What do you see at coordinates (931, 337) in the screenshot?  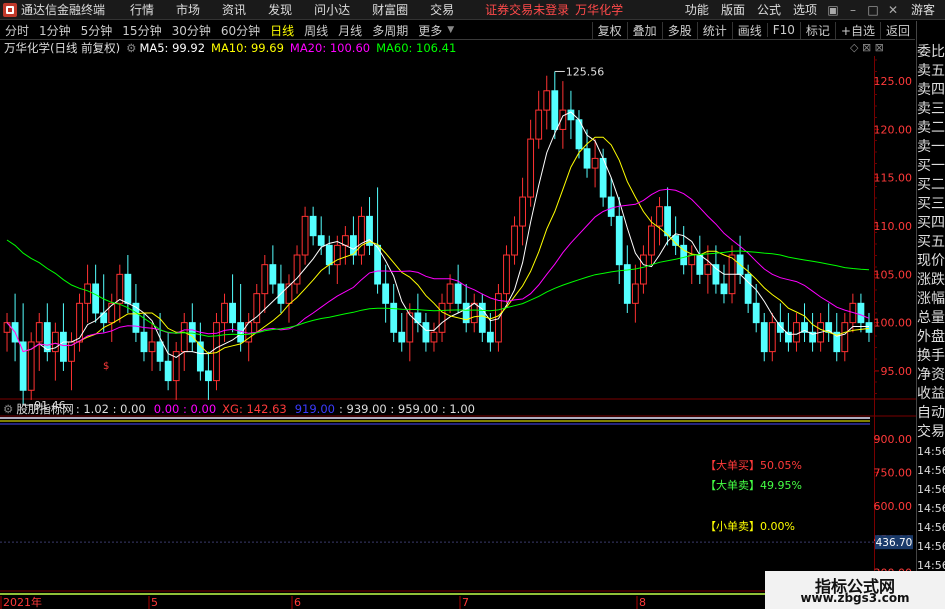 I see `quote-panel-item: 外盘` at bounding box center [931, 337].